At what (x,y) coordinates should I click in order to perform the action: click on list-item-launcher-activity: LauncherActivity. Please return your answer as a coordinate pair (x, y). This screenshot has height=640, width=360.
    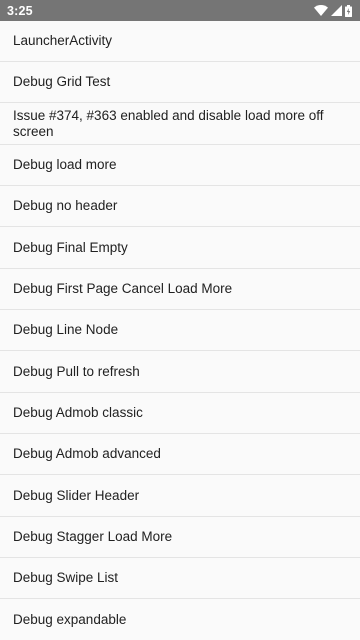
    Looking at the image, I should click on (180, 41).